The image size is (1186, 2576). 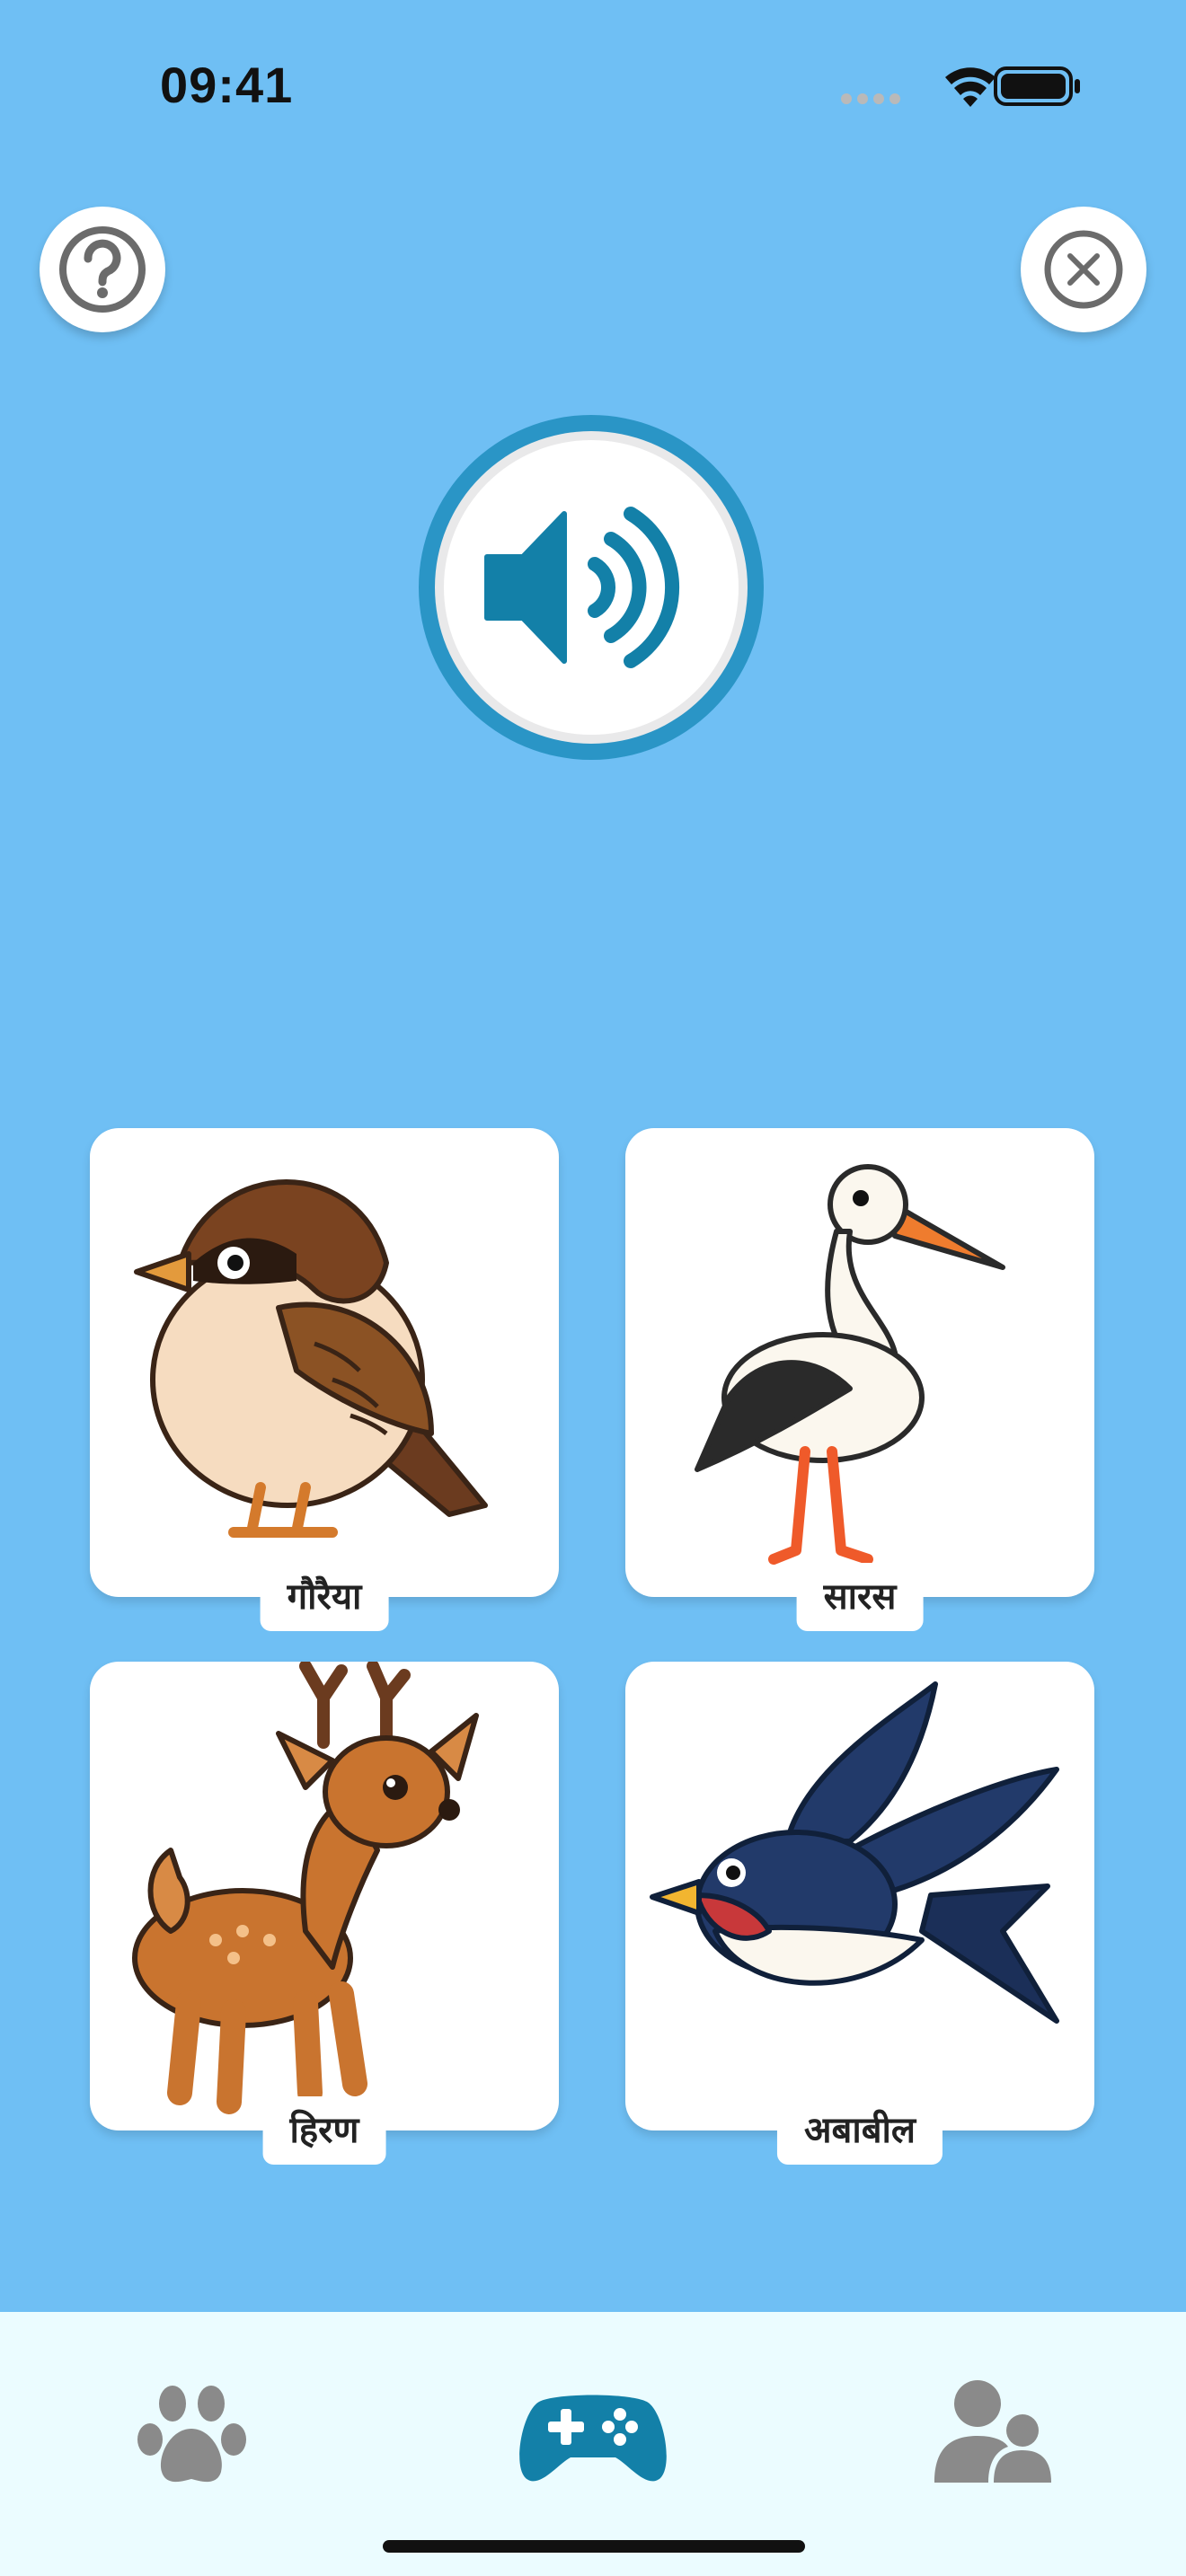 I want to click on option-label: अबाबील, so click(x=859, y=2130).